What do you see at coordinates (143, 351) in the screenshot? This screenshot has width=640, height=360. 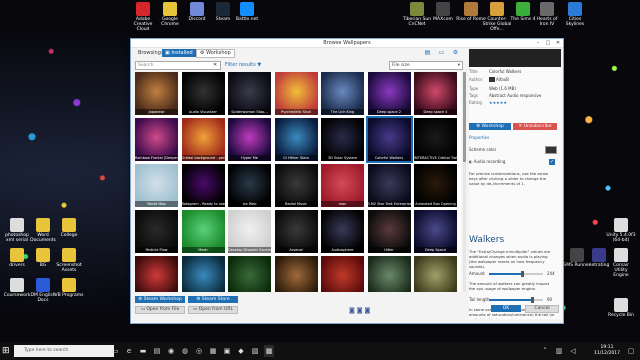 I see `file-explorer-icon: ▬` at bounding box center [143, 351].